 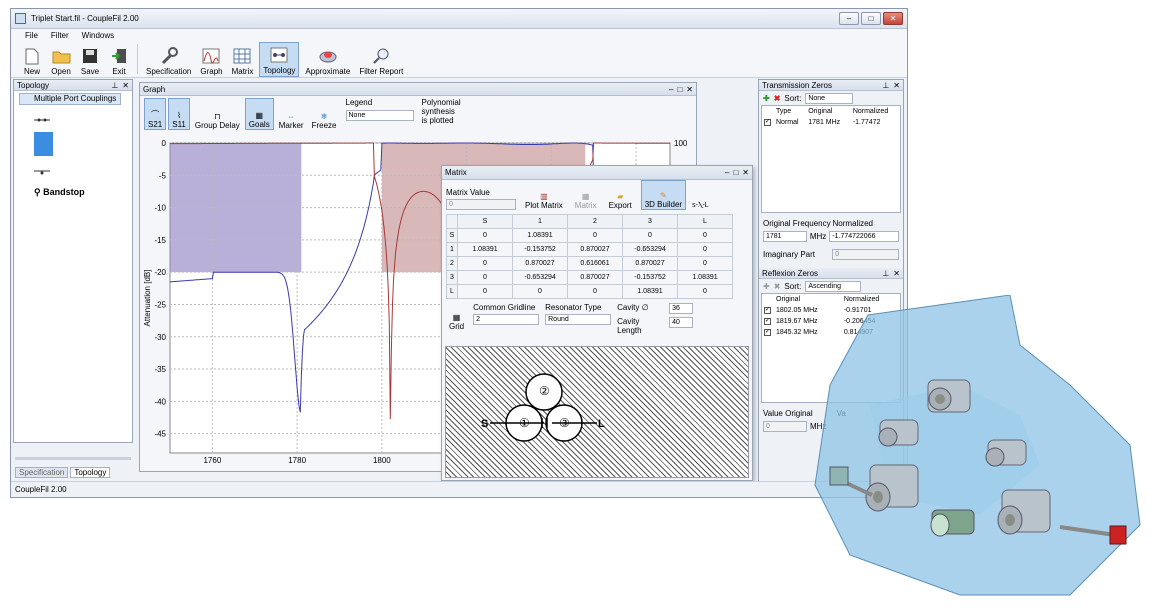 I want to click on resonator-type-select: Round, so click(x=578, y=319).